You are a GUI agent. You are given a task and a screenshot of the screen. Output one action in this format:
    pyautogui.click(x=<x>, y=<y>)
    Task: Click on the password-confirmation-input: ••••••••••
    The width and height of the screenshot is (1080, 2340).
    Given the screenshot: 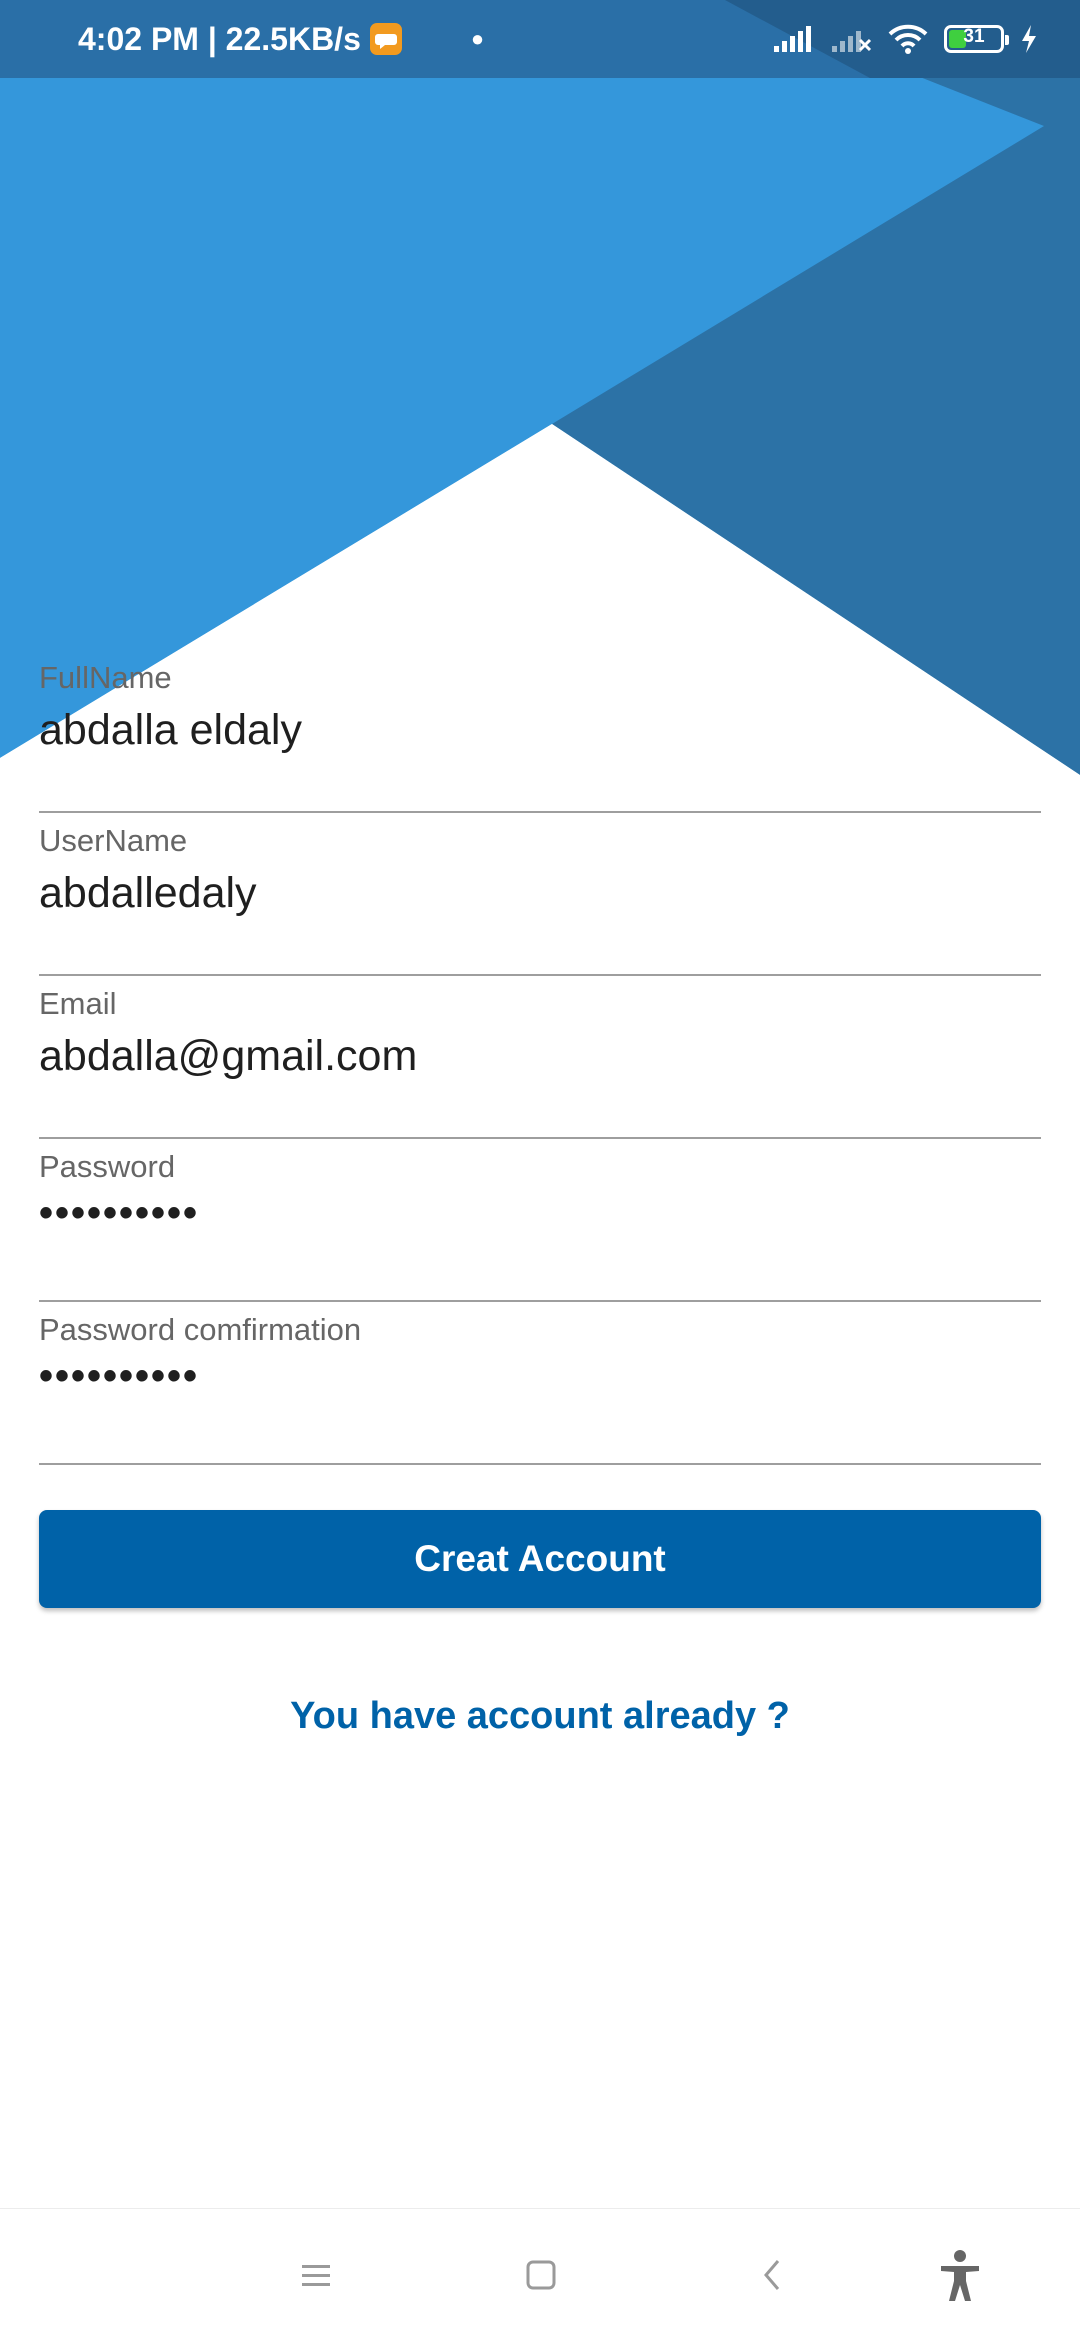 What is the action you would take?
    pyautogui.click(x=119, y=1376)
    